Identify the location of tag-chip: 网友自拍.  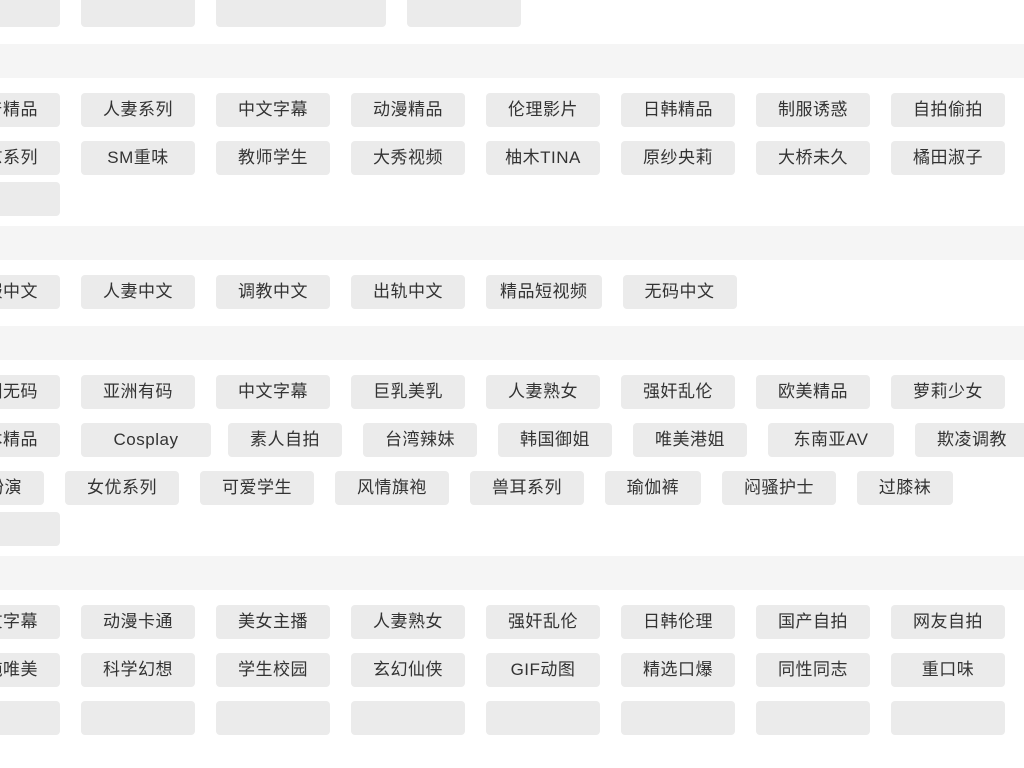
(948, 622).